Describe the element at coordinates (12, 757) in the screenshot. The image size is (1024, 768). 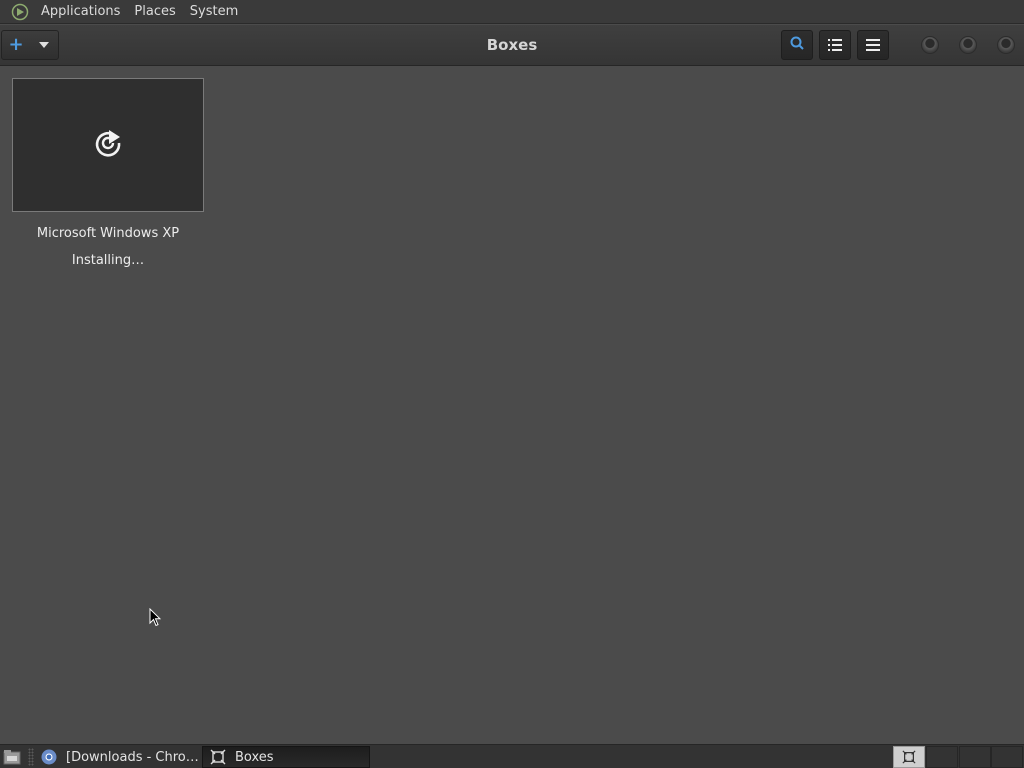
I see `show-desktop-icon` at that location.